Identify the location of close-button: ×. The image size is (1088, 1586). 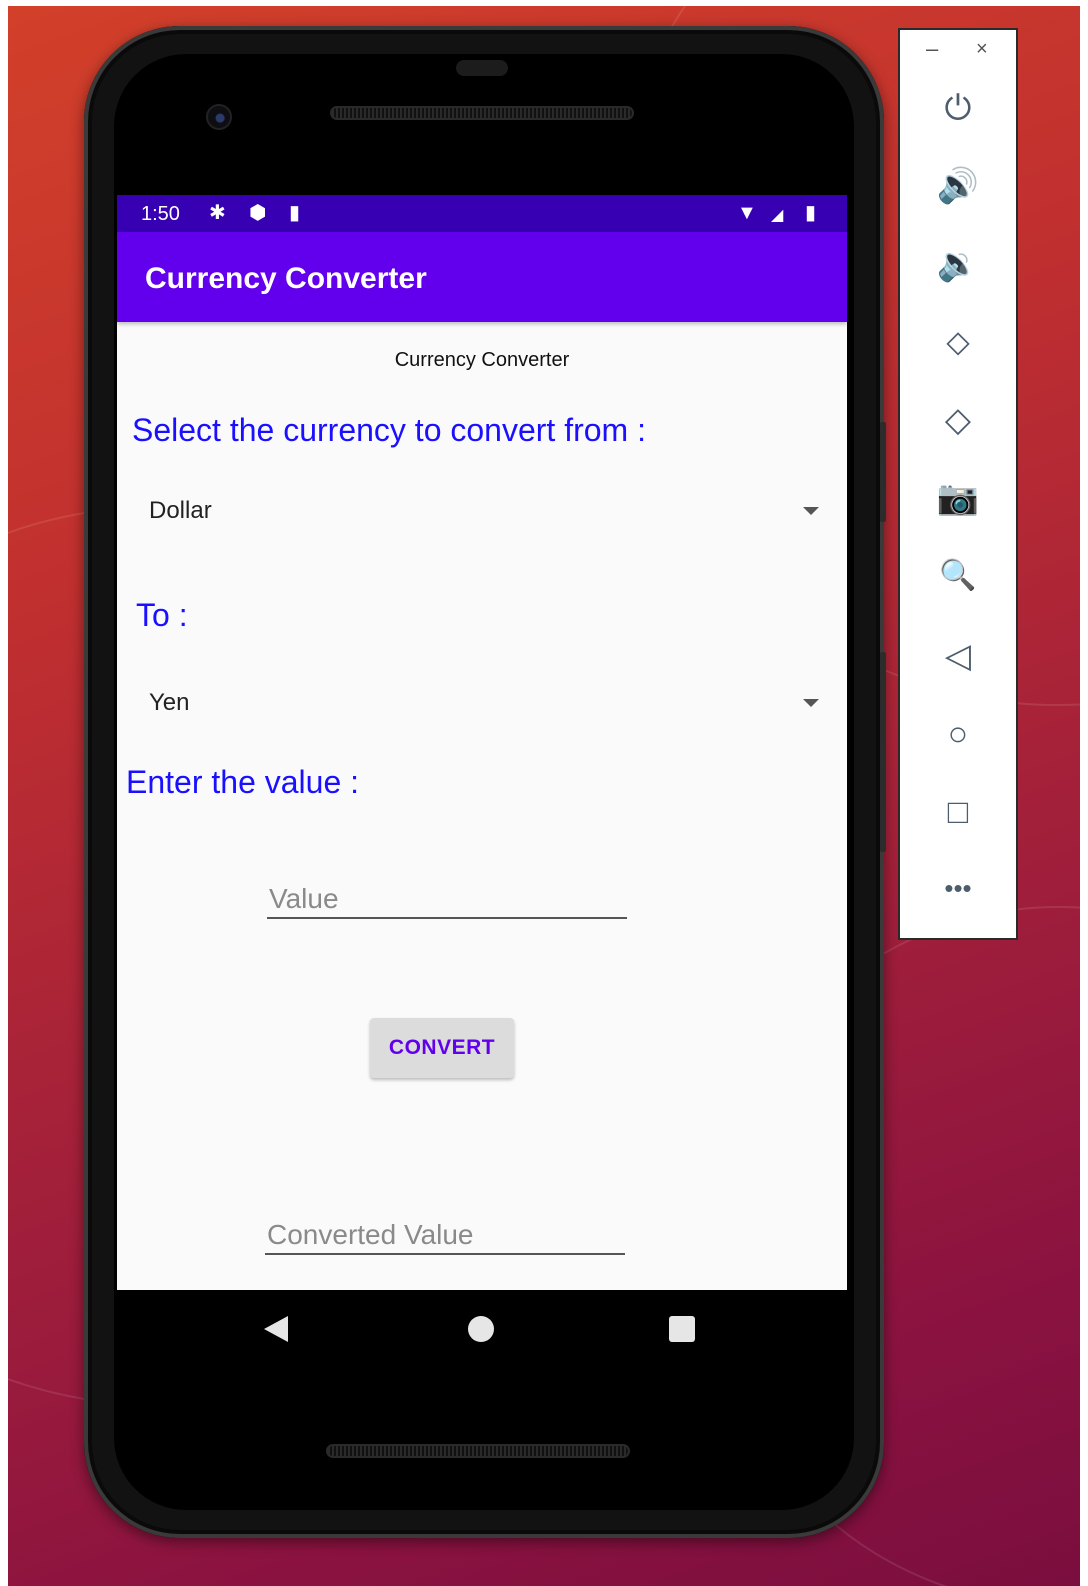
(982, 49).